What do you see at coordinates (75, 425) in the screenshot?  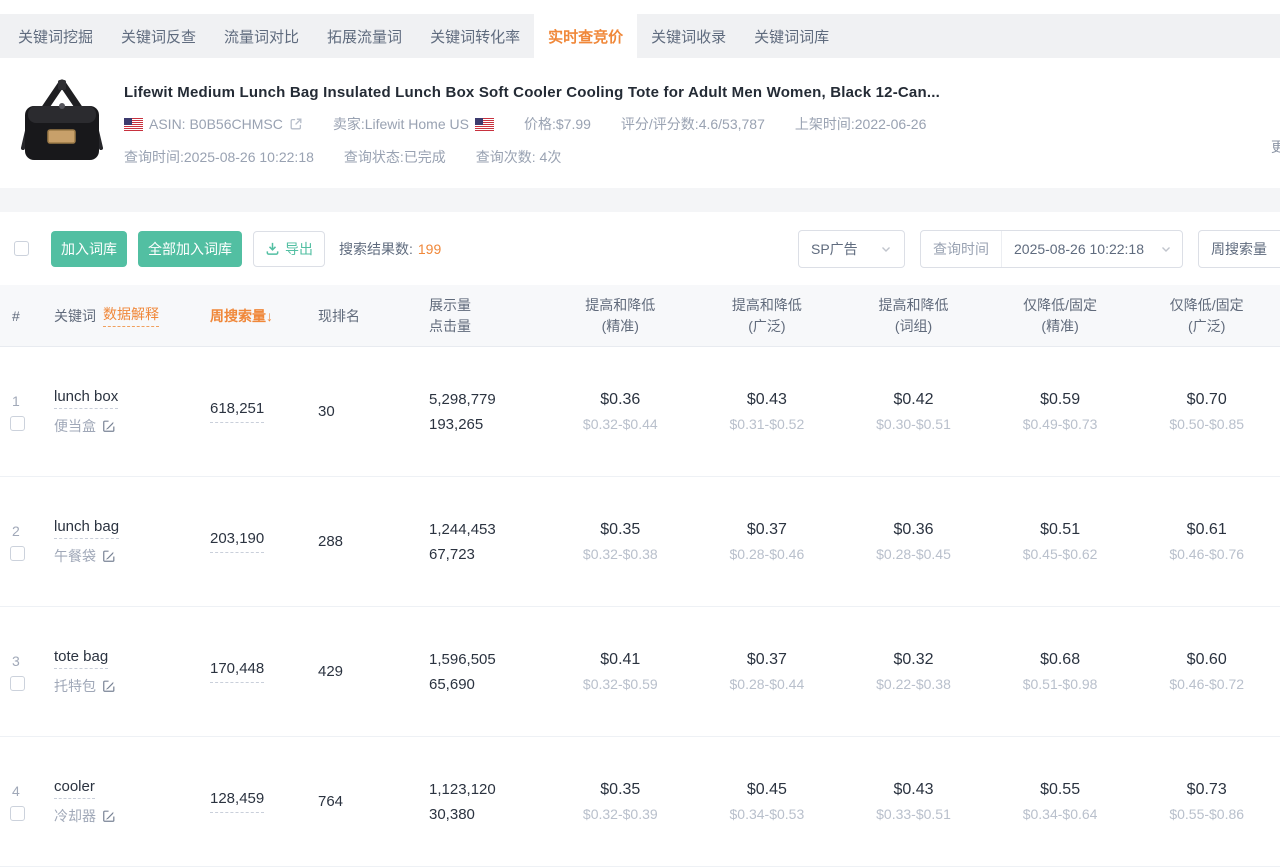 I see `keyword-translation-text: 便当盒` at bounding box center [75, 425].